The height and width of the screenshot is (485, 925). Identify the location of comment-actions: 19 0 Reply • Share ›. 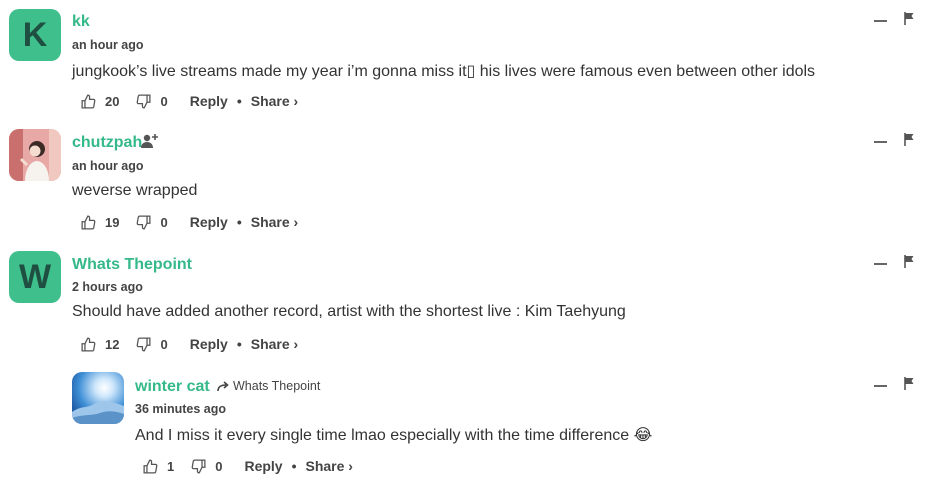
(189, 222).